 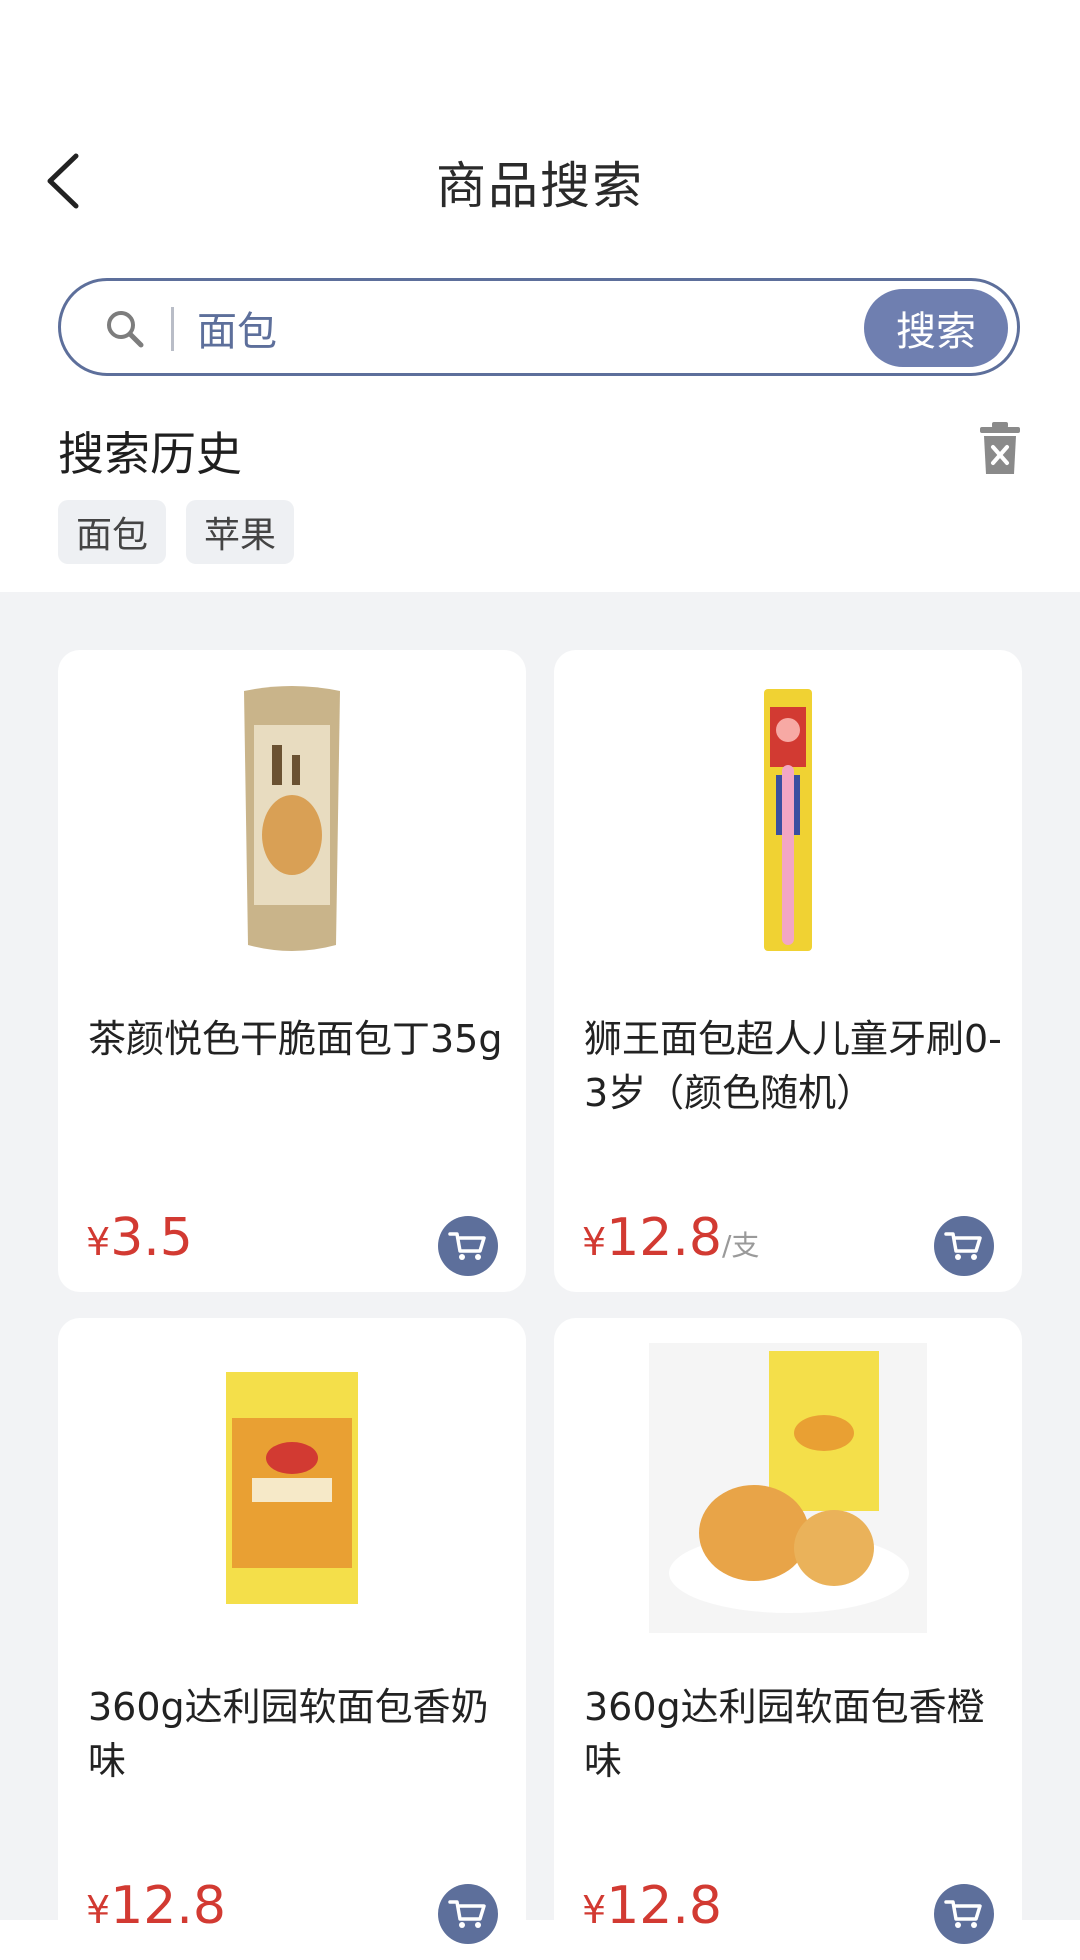 What do you see at coordinates (292, 1639) in the screenshot?
I see `product-card: 360g达利园软面包香奶味 ¥12.8` at bounding box center [292, 1639].